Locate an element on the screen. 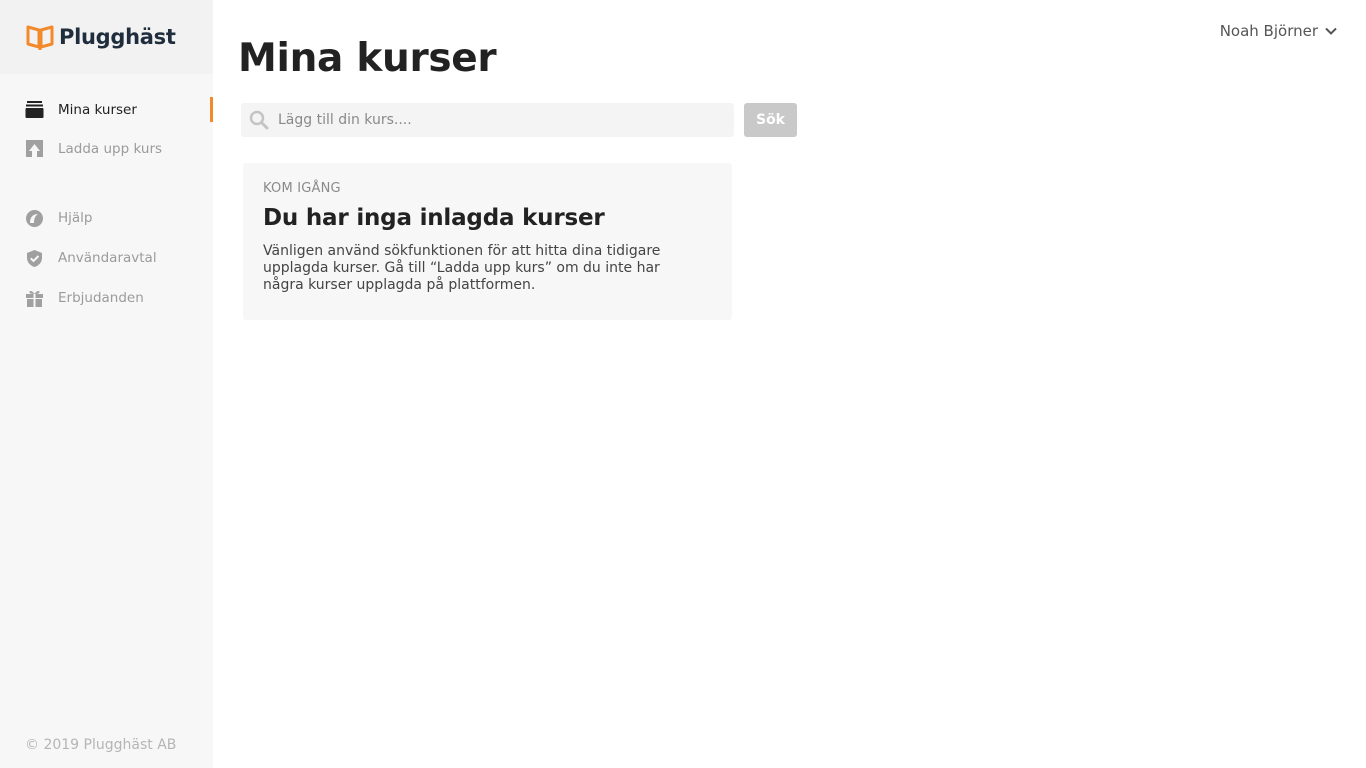 The height and width of the screenshot is (768, 1366). sidebar-item-label: Erbjudanden is located at coordinates (101, 298).